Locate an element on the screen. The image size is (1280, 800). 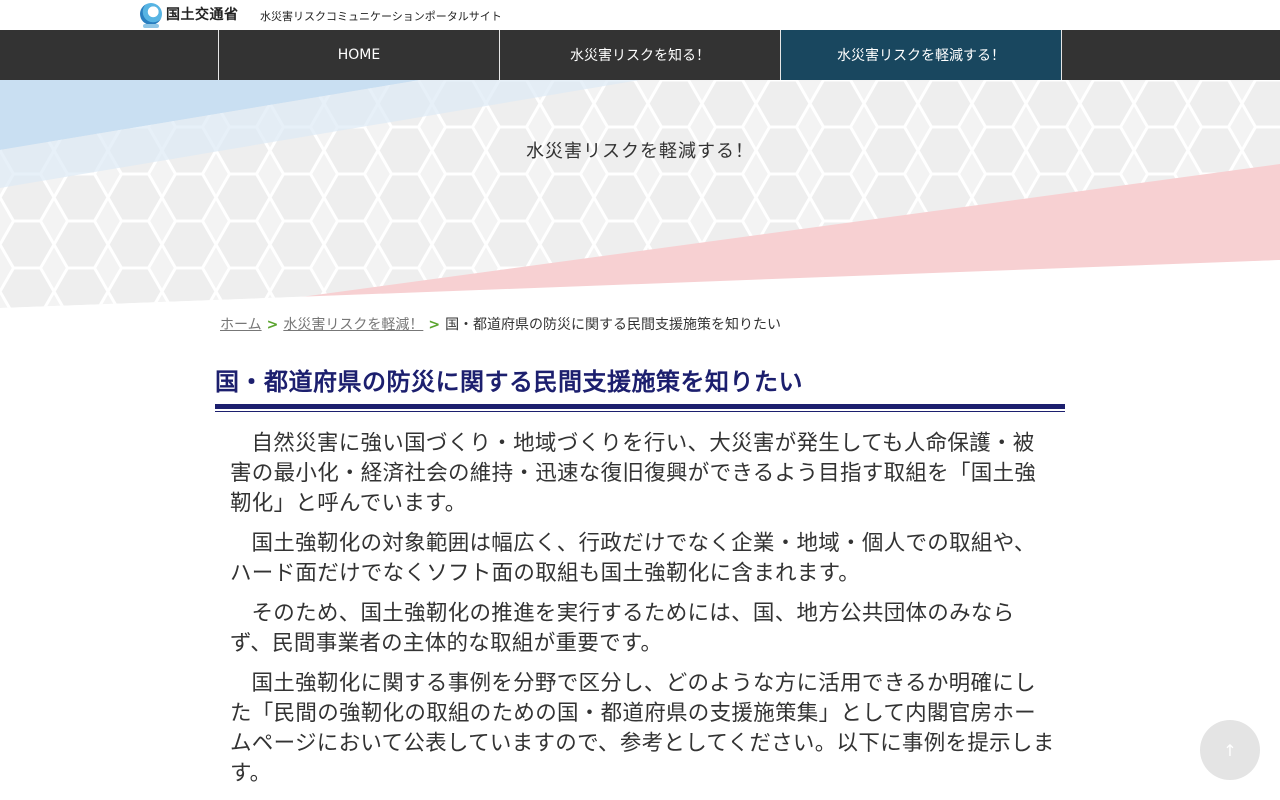
breadcrumb-home-link: ホーム is located at coordinates (241, 325).